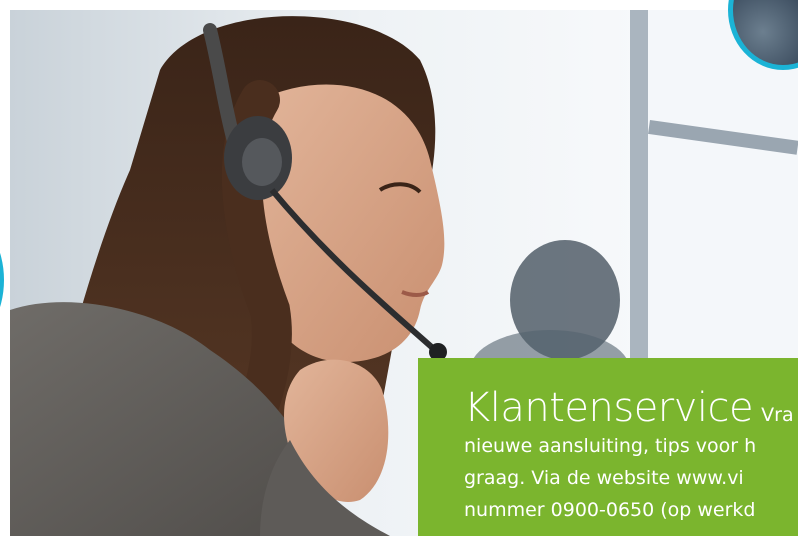 The width and height of the screenshot is (798, 536). Describe the element at coordinates (610, 510) in the screenshot. I see `panel-text-line-3: nummer 0900-0650 (op werkd` at that location.